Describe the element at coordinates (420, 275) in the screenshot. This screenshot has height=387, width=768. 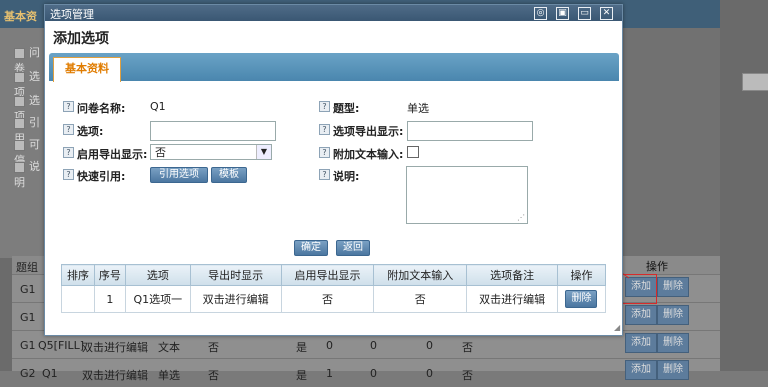
I see `column-header: 附加文本输入` at that location.